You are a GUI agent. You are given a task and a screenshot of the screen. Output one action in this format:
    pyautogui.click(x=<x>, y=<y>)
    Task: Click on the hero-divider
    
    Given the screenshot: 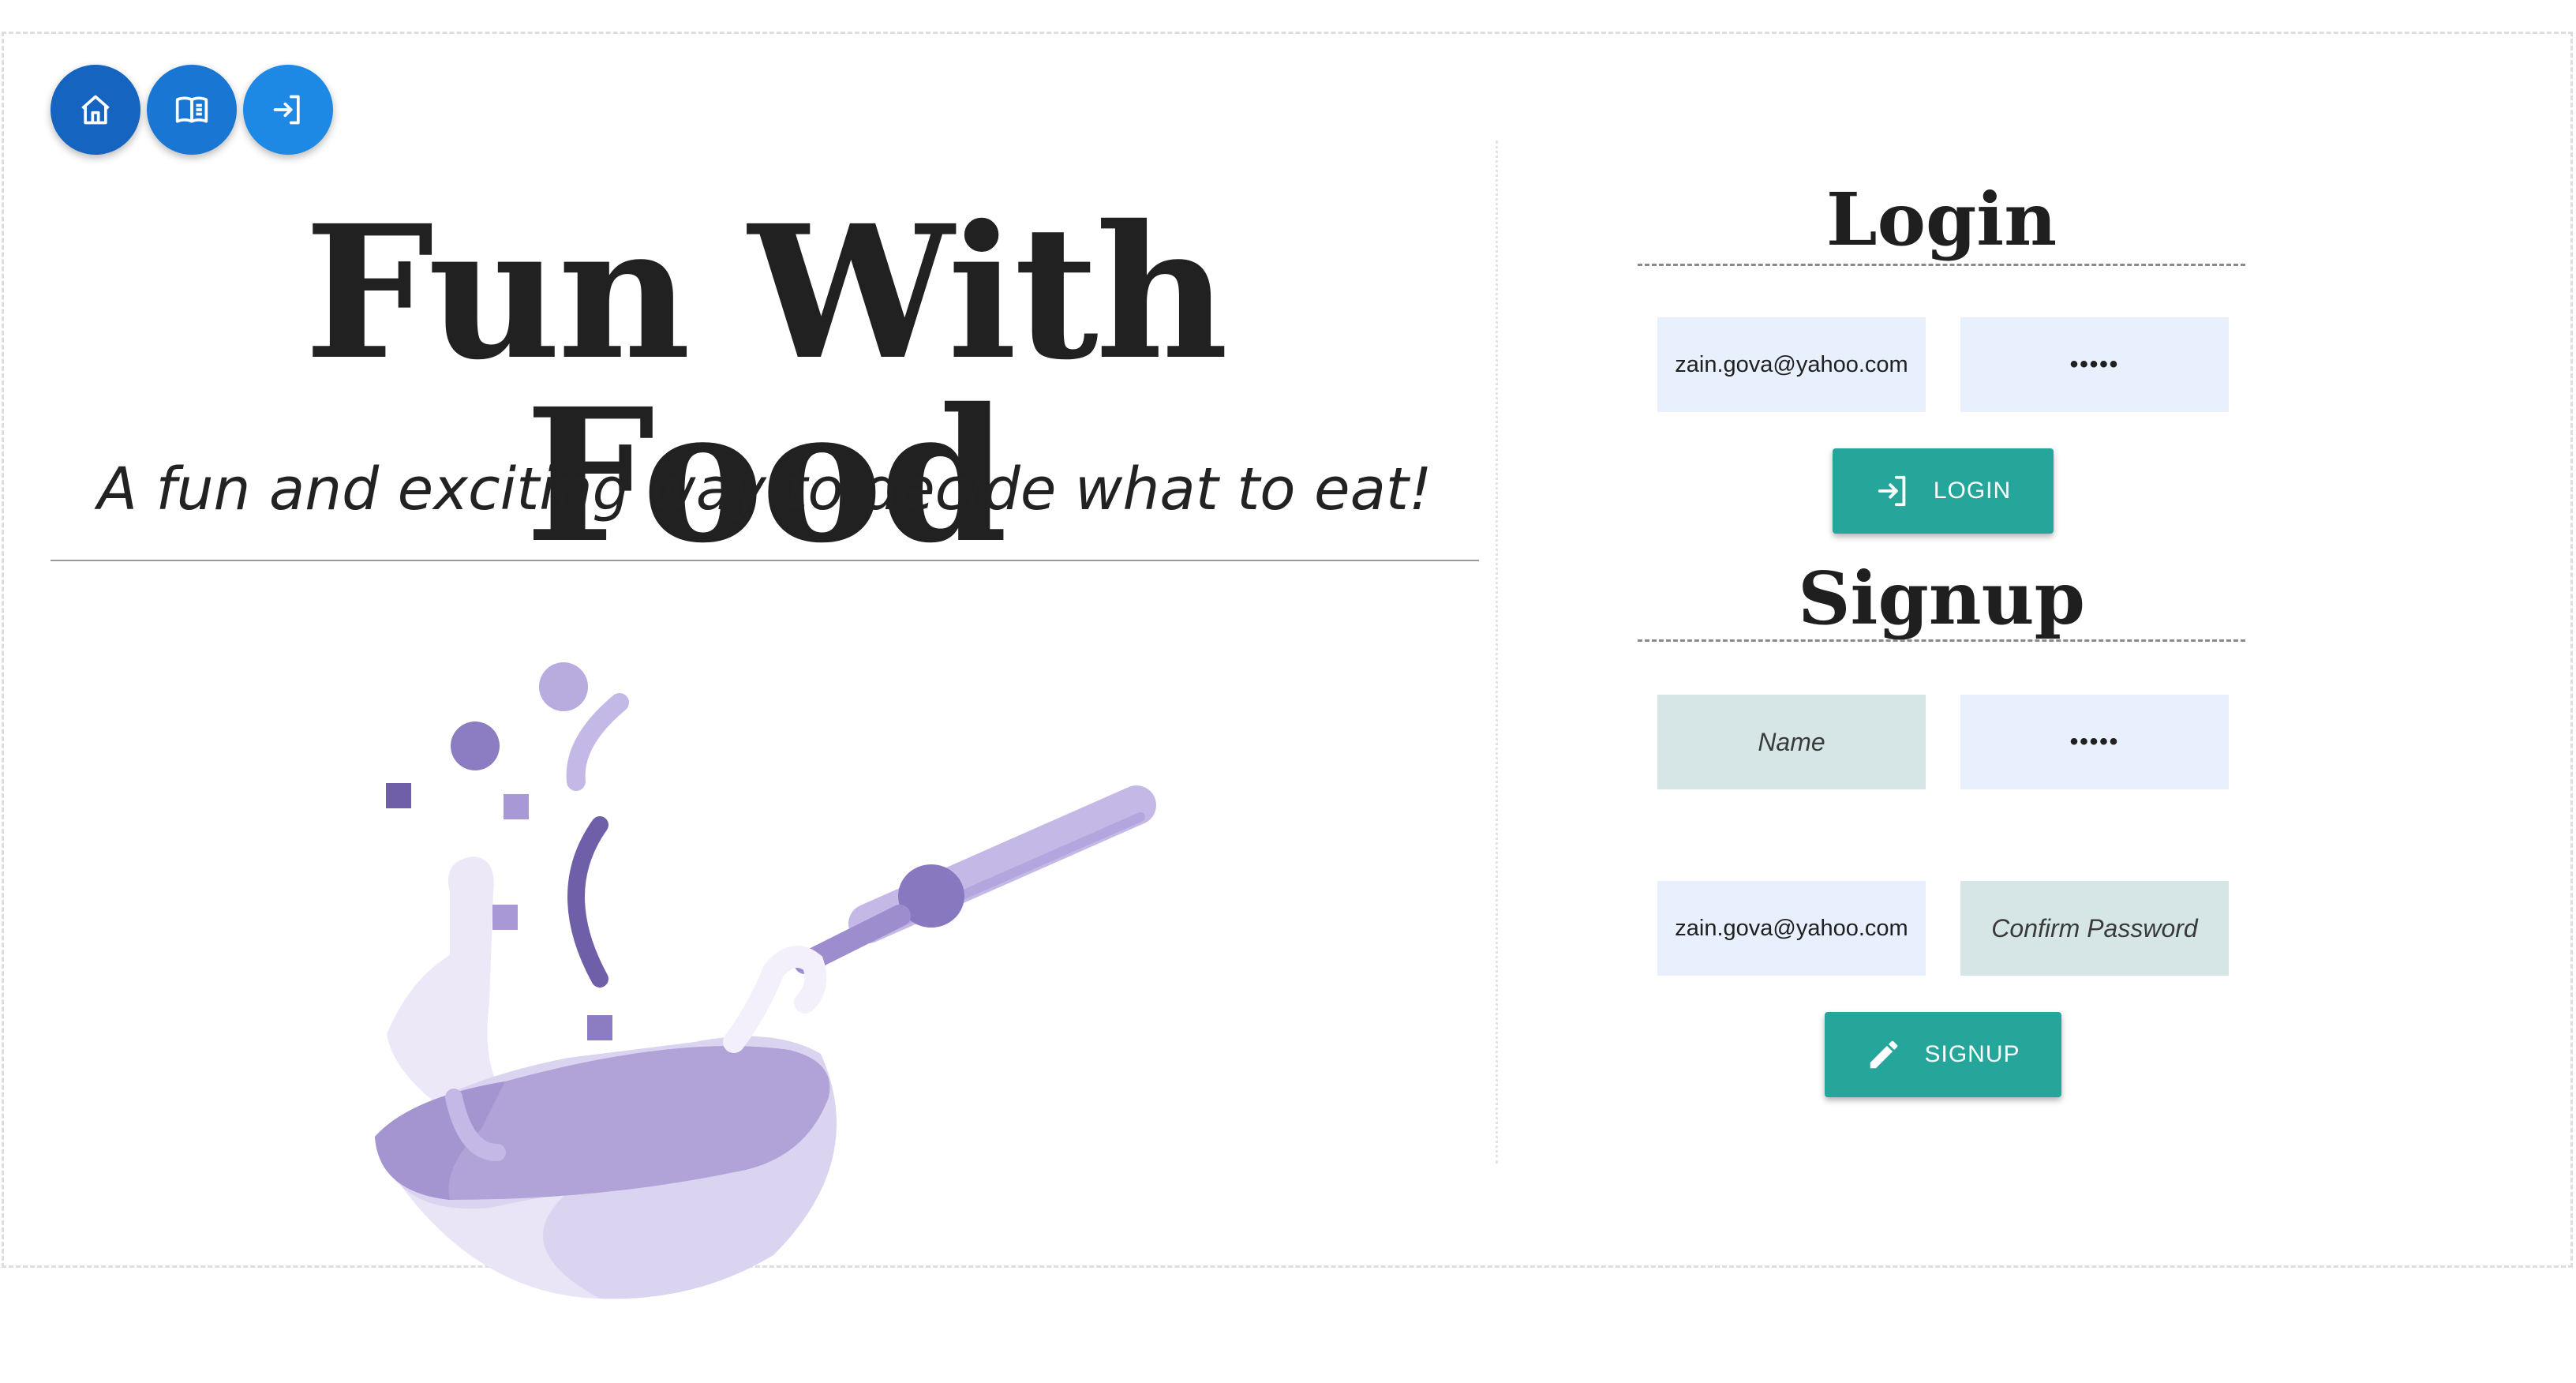 What is the action you would take?
    pyautogui.click(x=765, y=560)
    